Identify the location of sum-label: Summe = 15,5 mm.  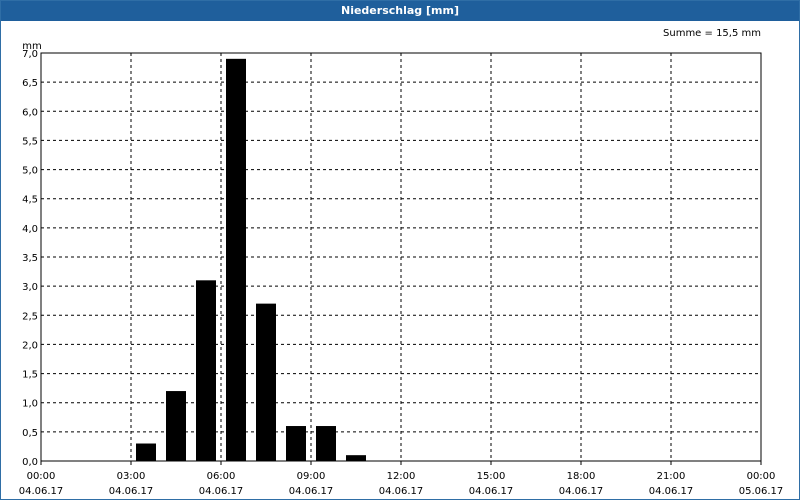
(712, 33).